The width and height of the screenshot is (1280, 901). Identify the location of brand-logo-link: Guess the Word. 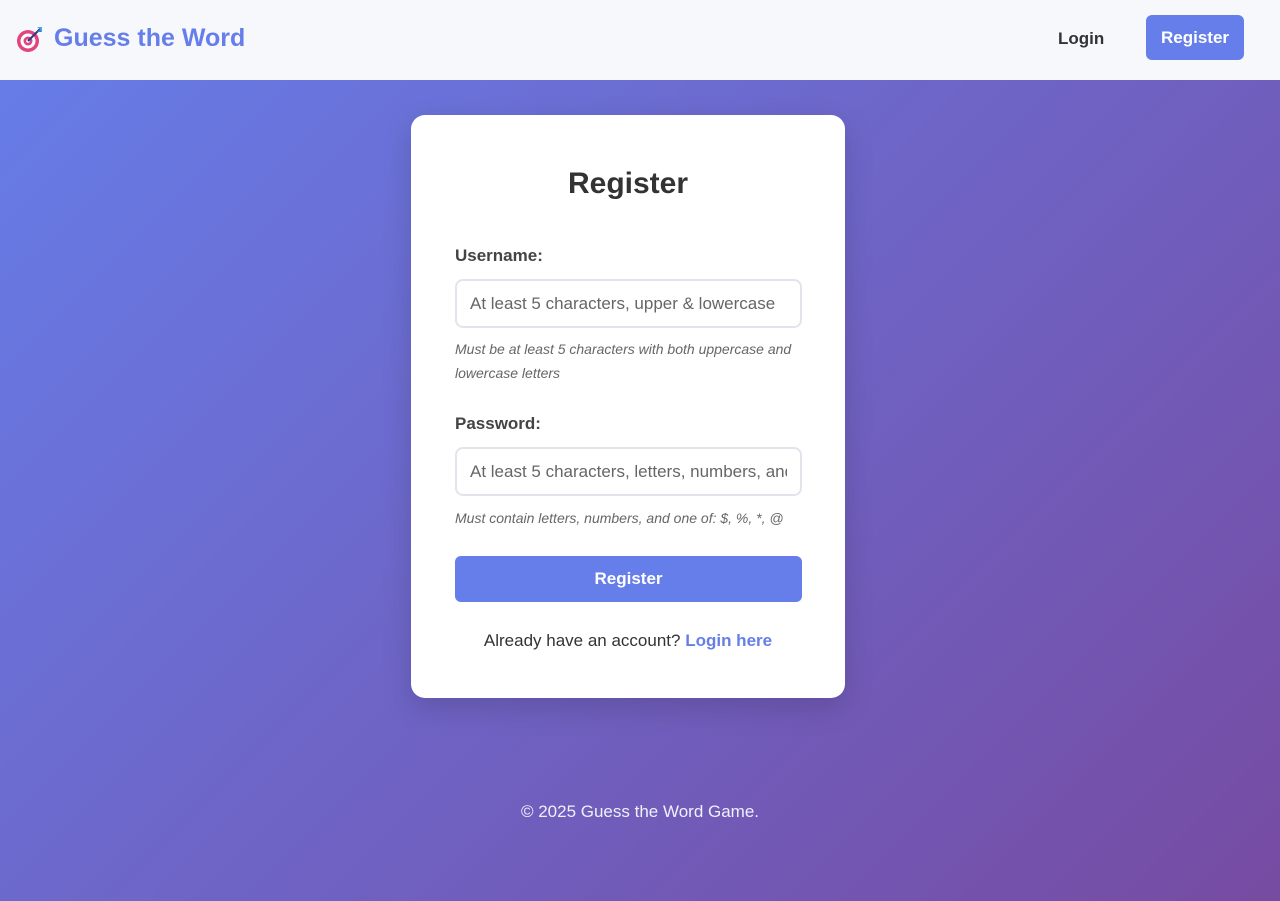
(130, 38).